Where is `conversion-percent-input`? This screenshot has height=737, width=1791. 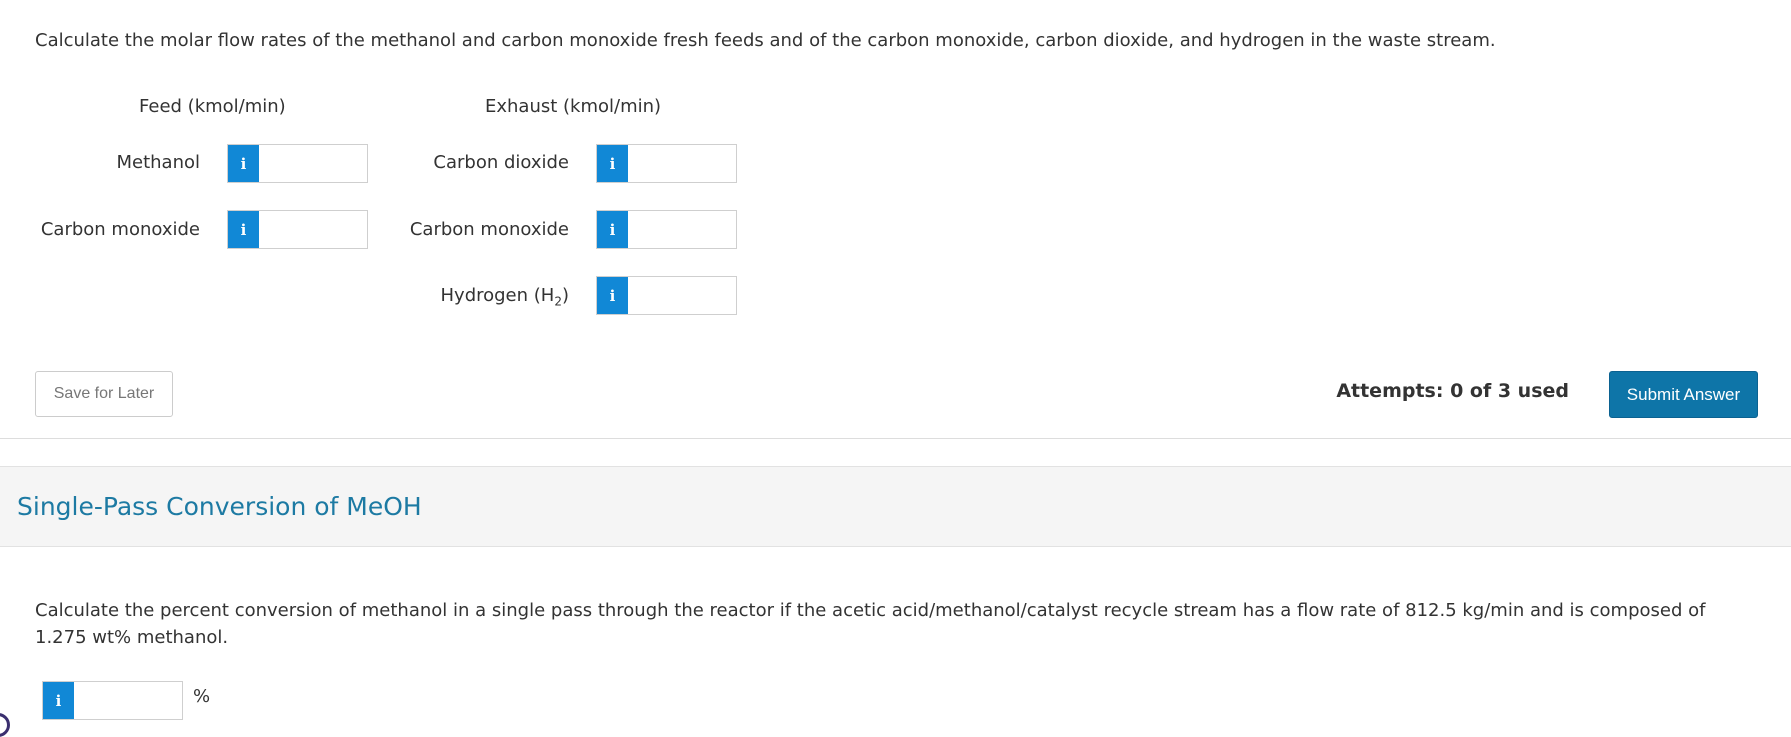
conversion-percent-input is located at coordinates (128, 700).